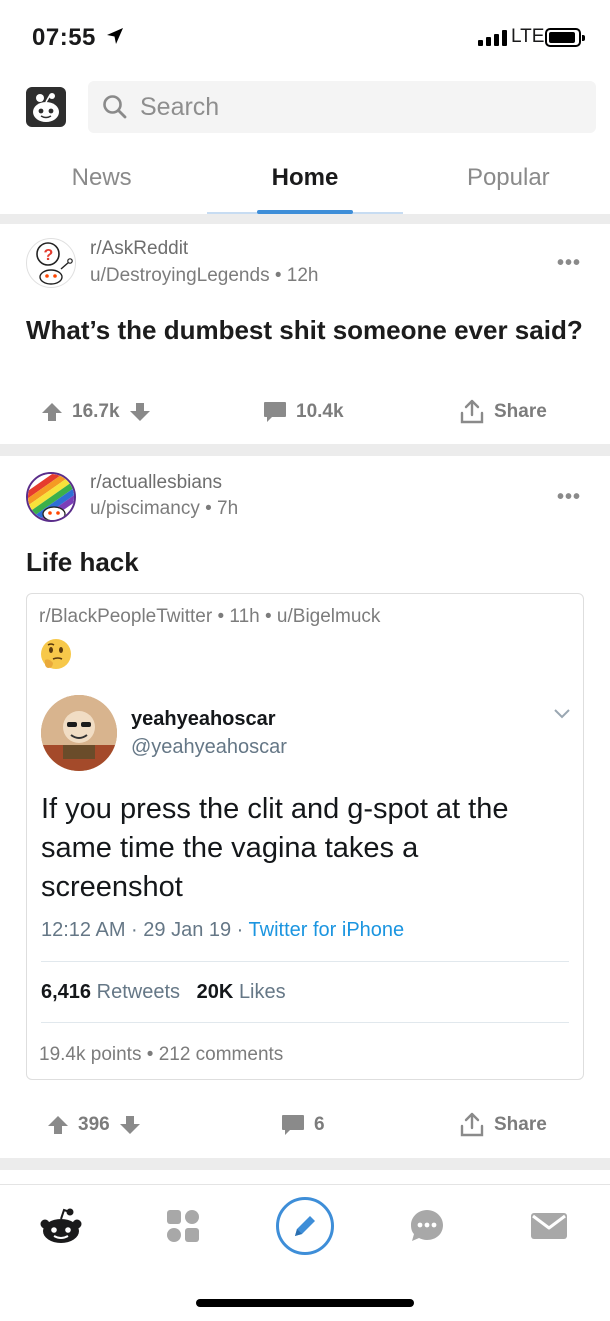 This screenshot has width=610, height=1321. I want to click on thinking-face-icon, so click(56, 654).